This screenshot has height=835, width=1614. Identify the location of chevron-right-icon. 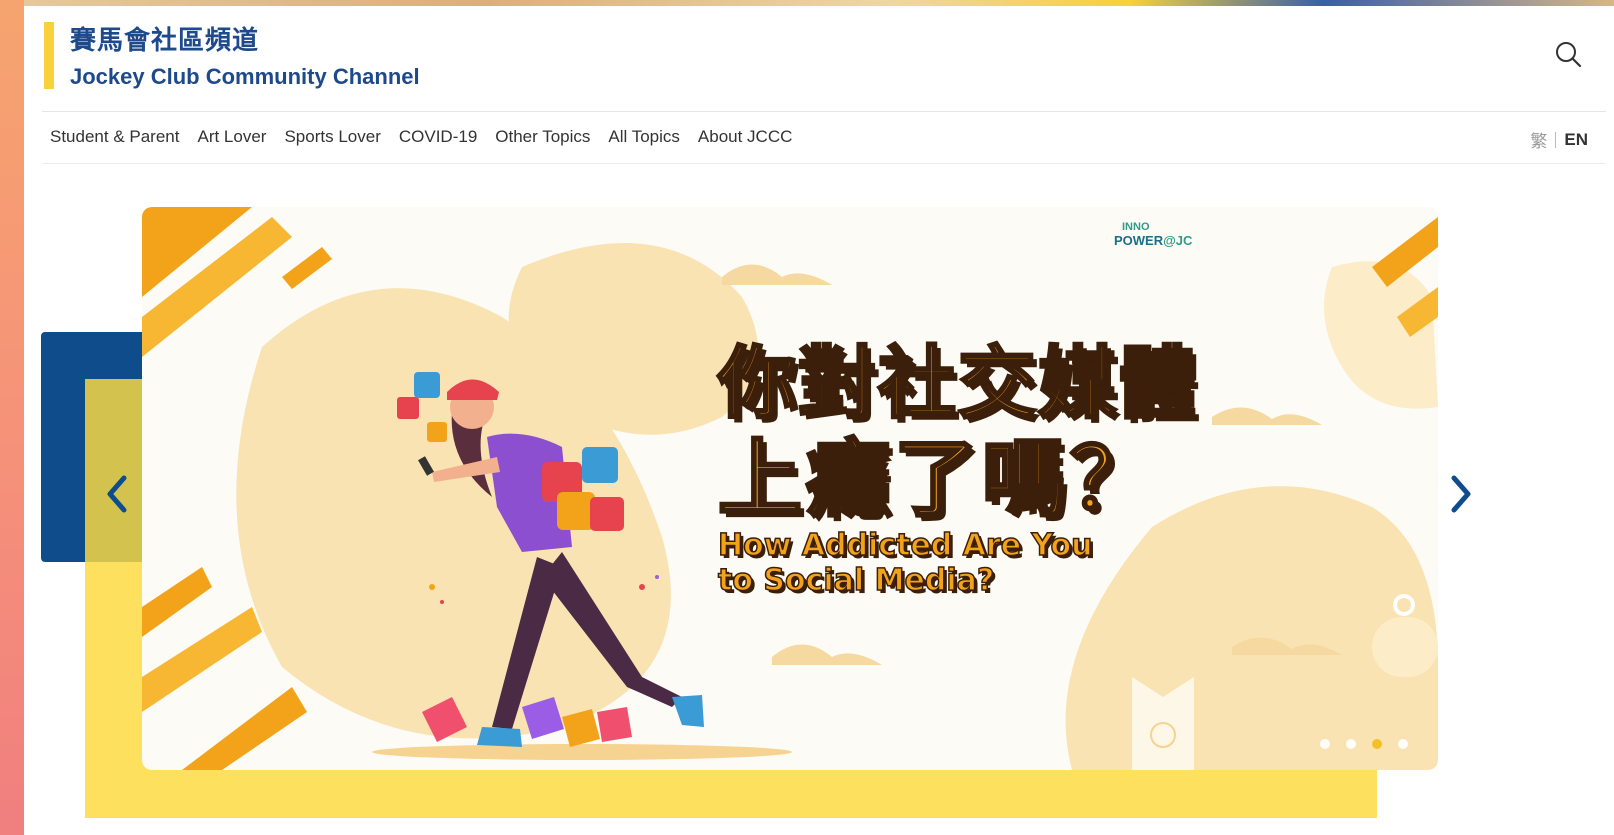
(1461, 494).